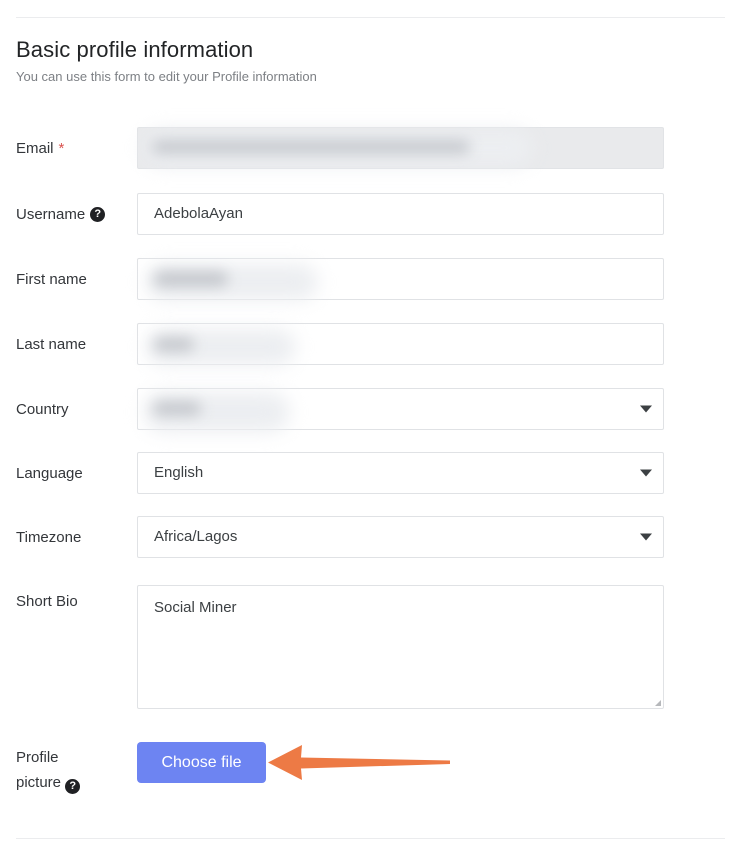 This screenshot has height=851, width=745. Describe the element at coordinates (198, 213) in the screenshot. I see `username-value: AdebolaAyan` at that location.